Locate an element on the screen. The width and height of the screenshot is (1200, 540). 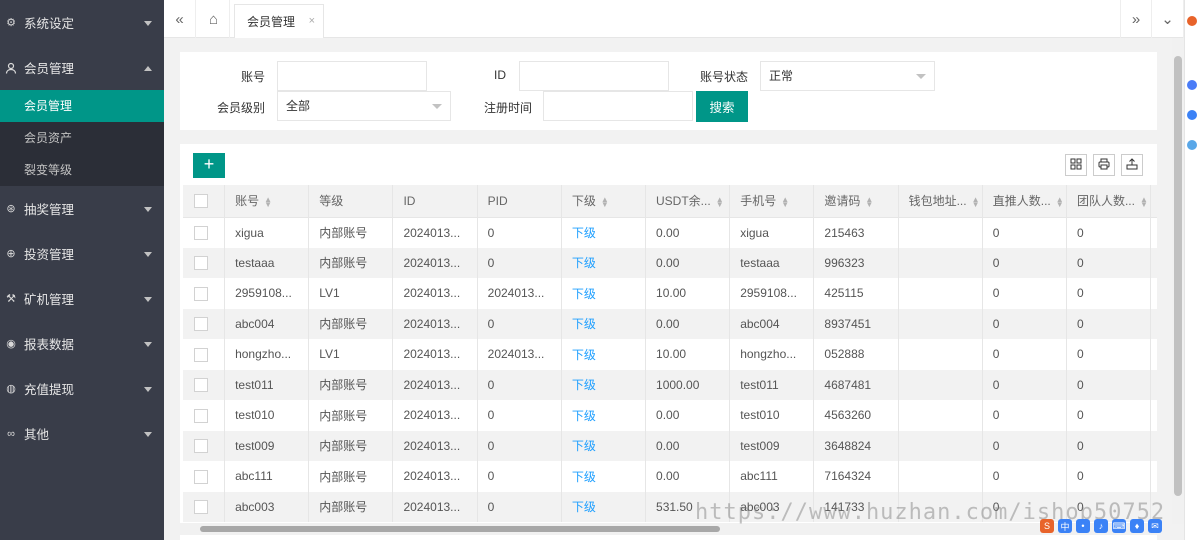
column-header: 账号 ▲ ▼ is located at coordinates (267, 201).